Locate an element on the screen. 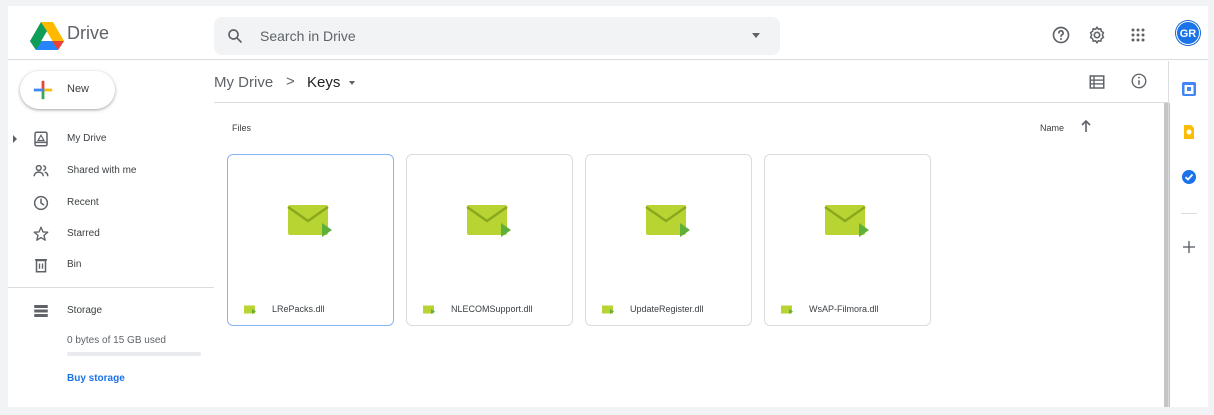 The image size is (1214, 415). side-panel-rail is located at coordinates (1188, 234).